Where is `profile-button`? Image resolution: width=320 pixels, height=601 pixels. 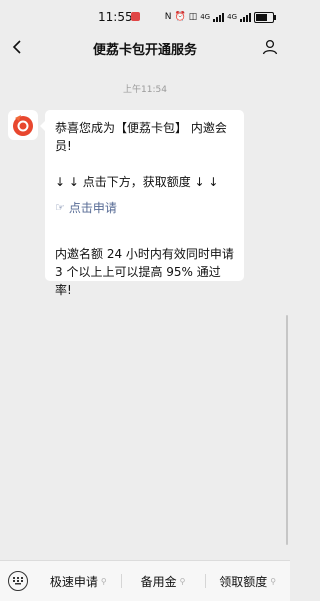 profile-button is located at coordinates (270, 47).